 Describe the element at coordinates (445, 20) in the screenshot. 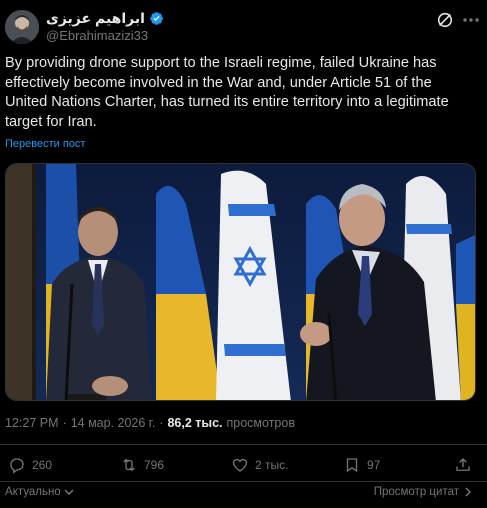

I see `grok-icon` at that location.